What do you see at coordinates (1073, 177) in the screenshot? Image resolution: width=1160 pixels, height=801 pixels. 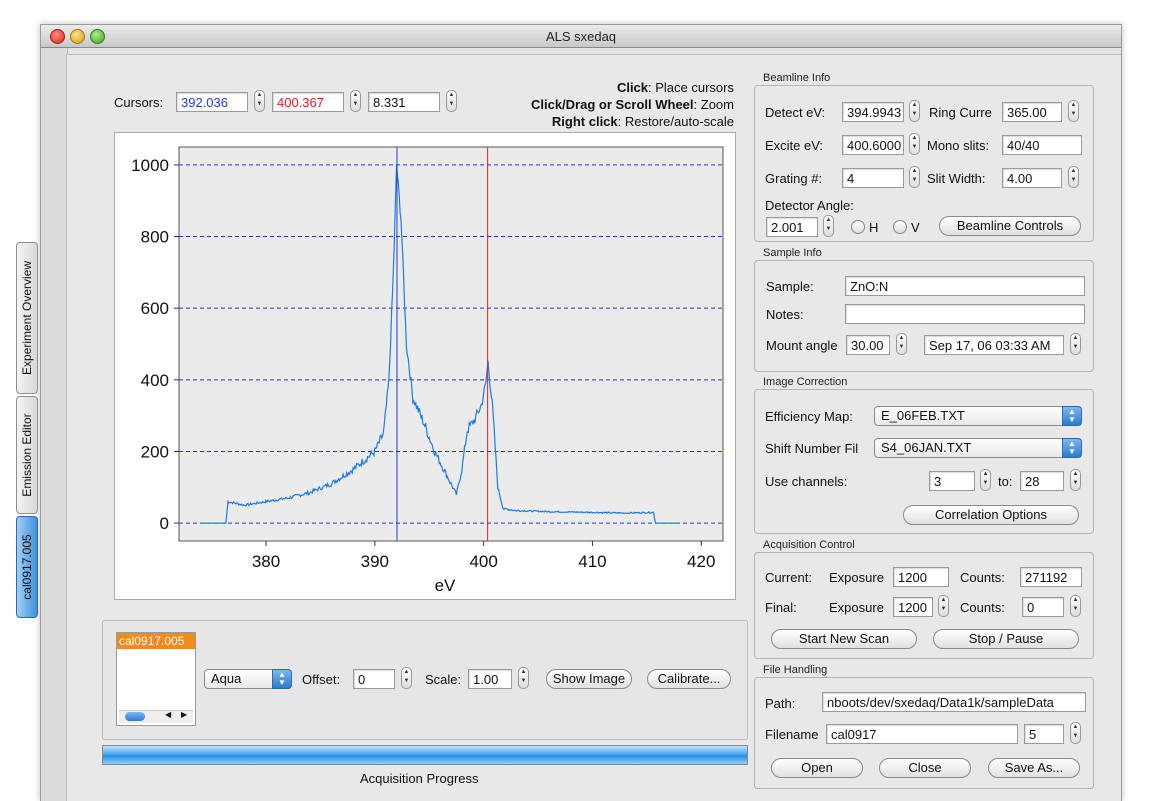 I see `slitw-spinner: ▲ ▼` at bounding box center [1073, 177].